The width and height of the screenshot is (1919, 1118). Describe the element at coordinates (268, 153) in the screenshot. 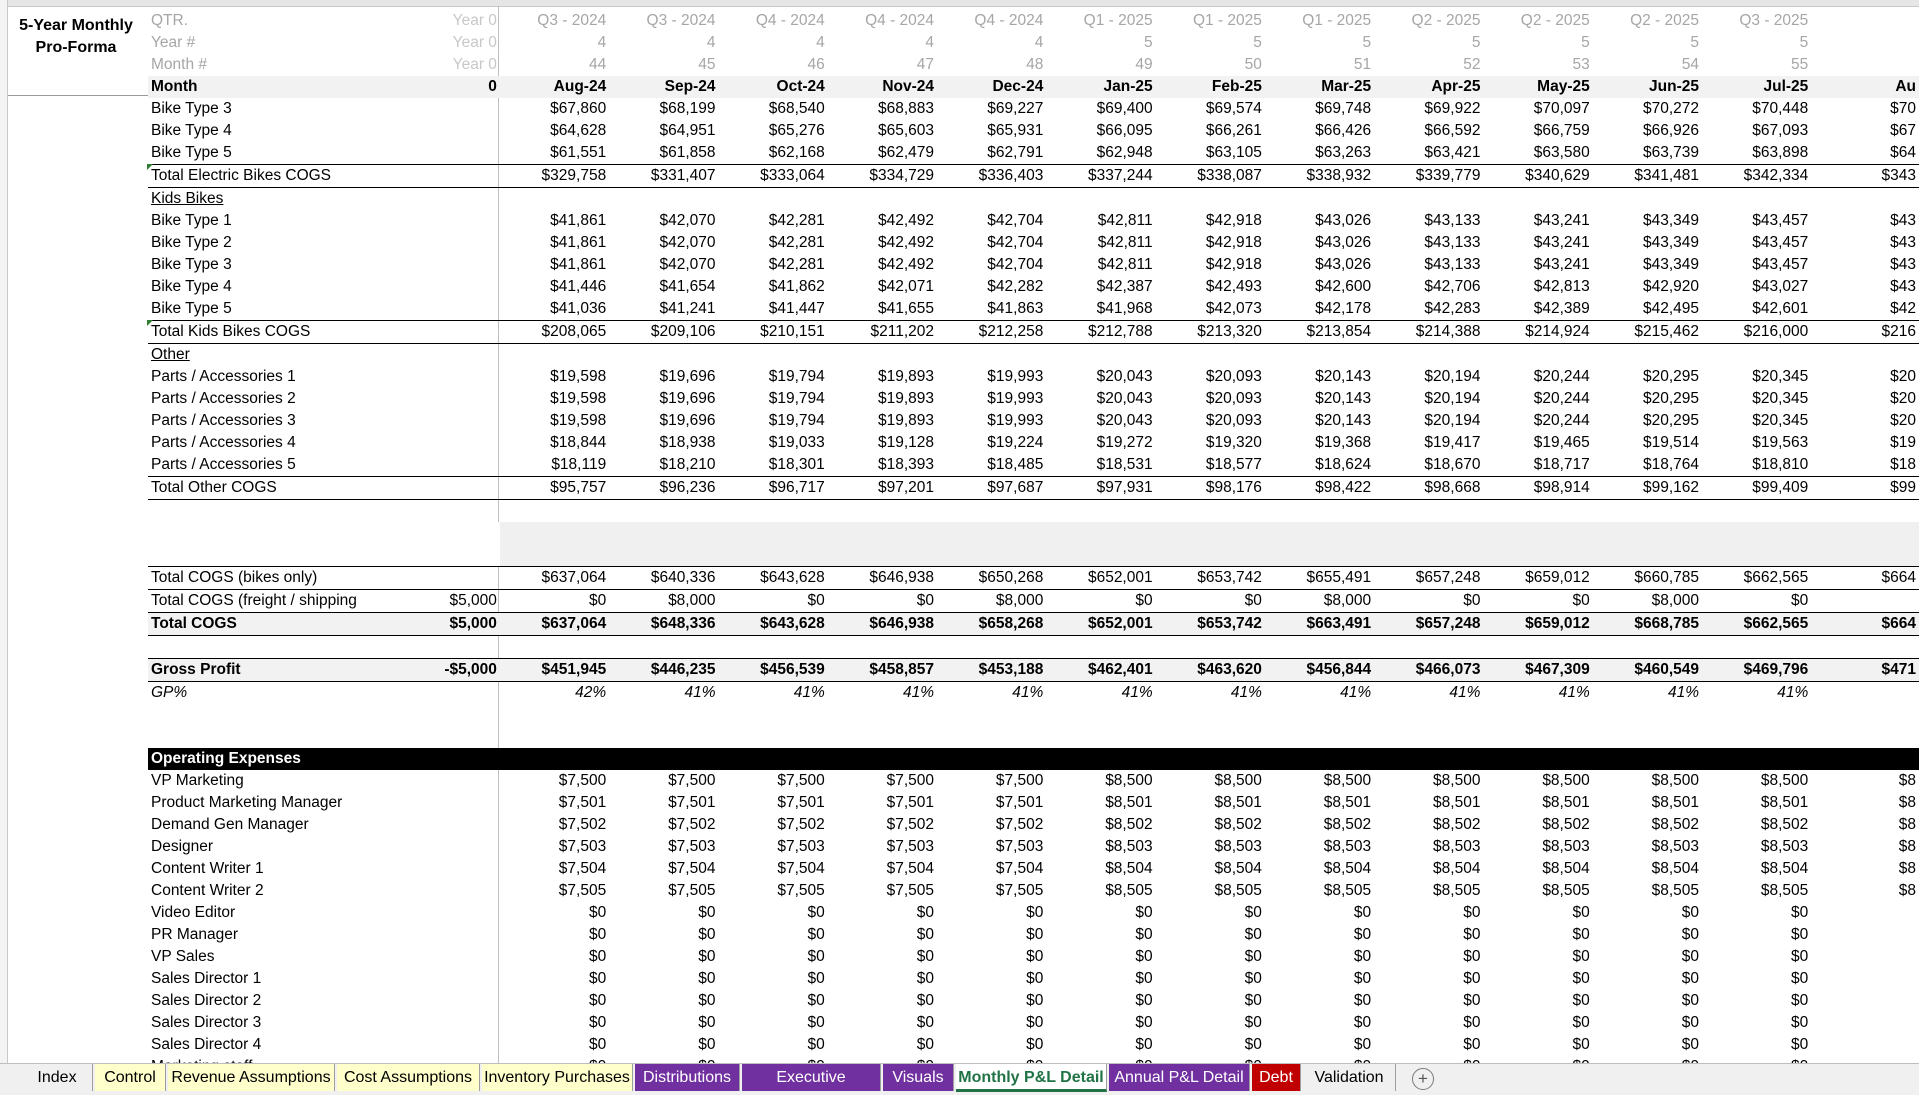

I see `row-label: Bike Type 5` at that location.